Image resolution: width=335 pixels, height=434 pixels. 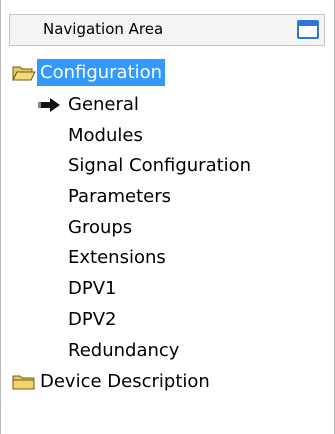 I want to click on tree-item-label: DPV2, so click(x=92, y=319).